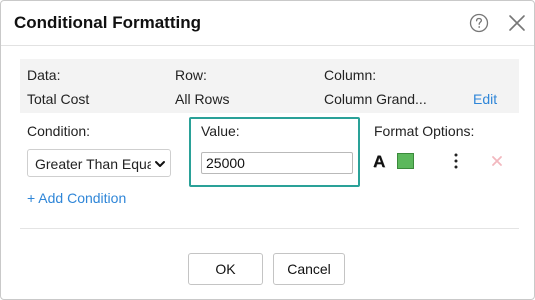 The width and height of the screenshot is (535, 300). Describe the element at coordinates (107, 22) in the screenshot. I see `dialog-title: Conditional Formatting` at that location.